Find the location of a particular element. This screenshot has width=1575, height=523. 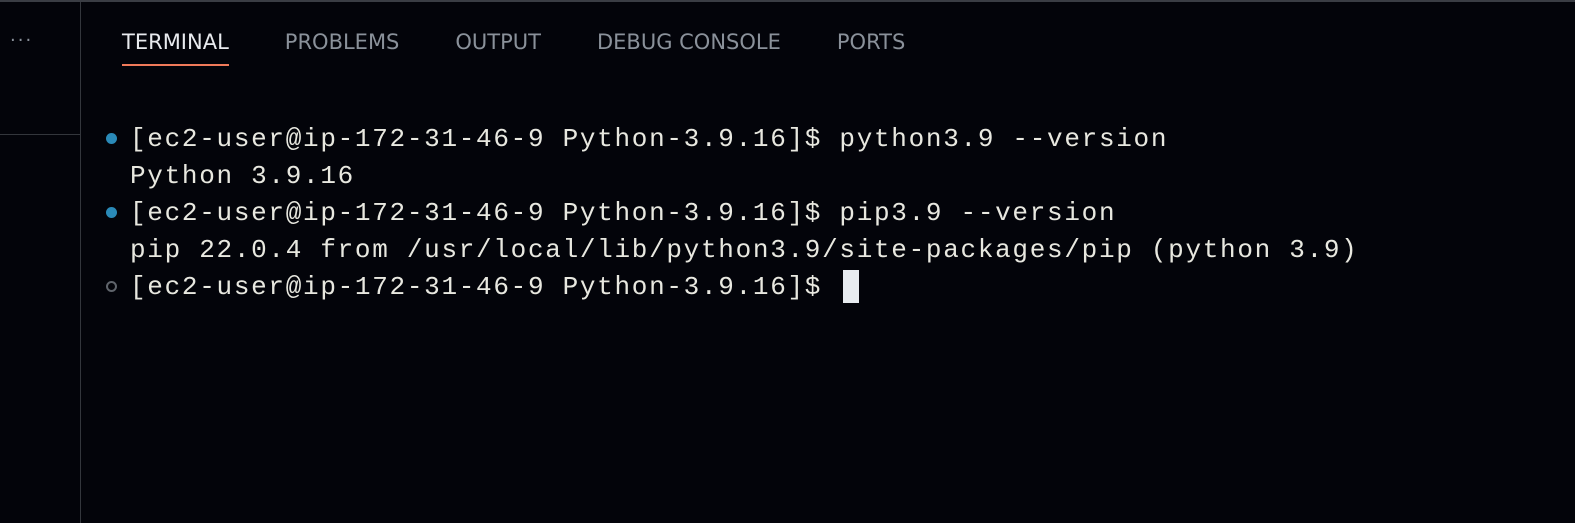

terminal-prompt-line: [ec2-user@ip-172-31-46-9 Python-3.9.16]$ is located at coordinates (729, 286).